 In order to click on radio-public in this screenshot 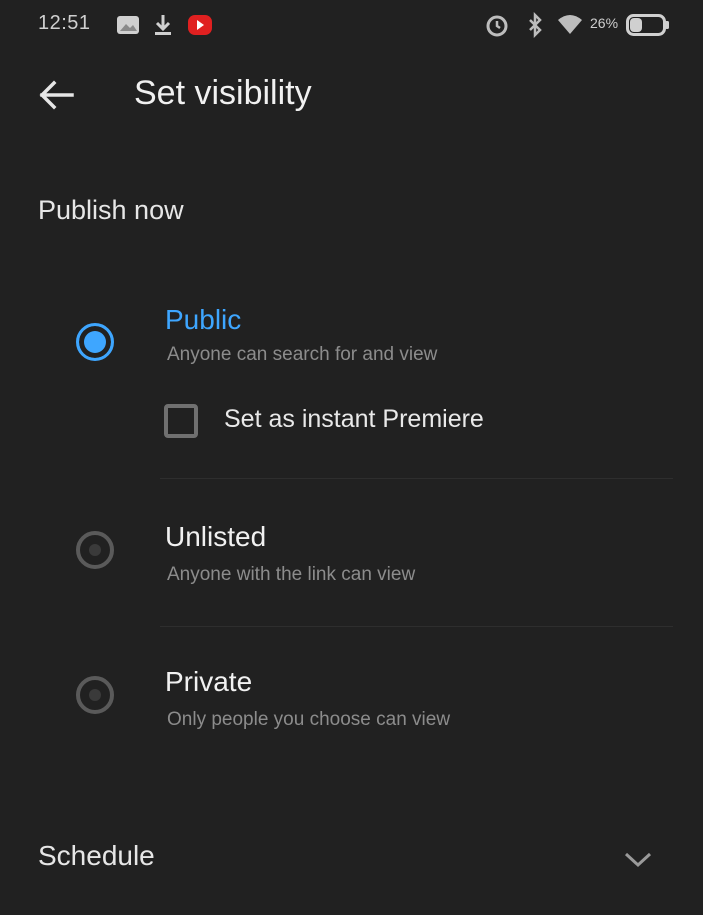, I will do `click(95, 342)`.